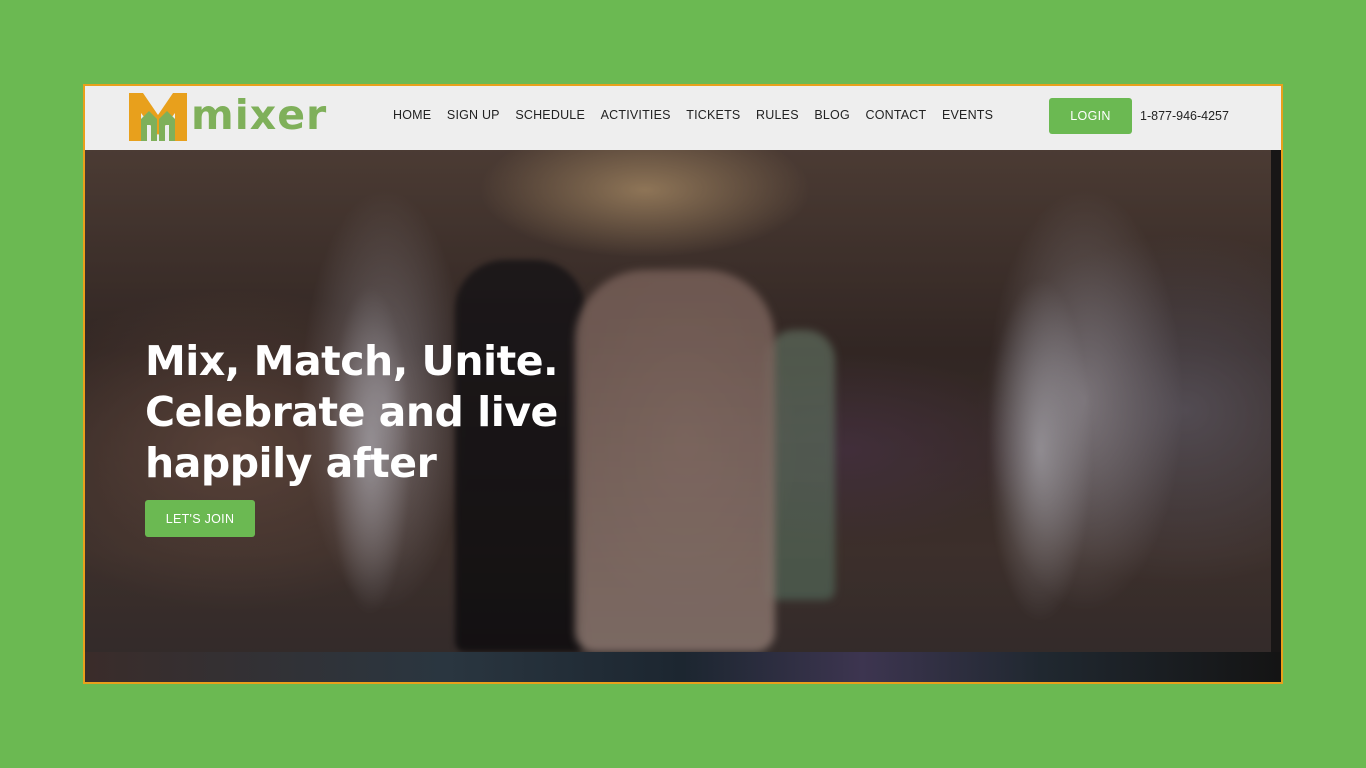  I want to click on nav-item-rules: RULES, so click(777, 115).